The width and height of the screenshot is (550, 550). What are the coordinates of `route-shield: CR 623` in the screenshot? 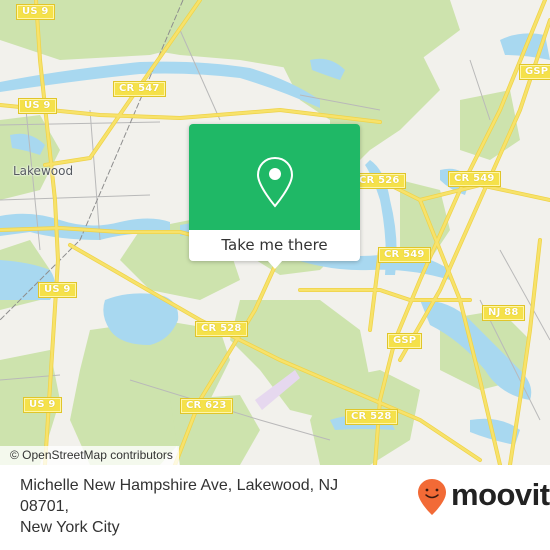 It's located at (206, 406).